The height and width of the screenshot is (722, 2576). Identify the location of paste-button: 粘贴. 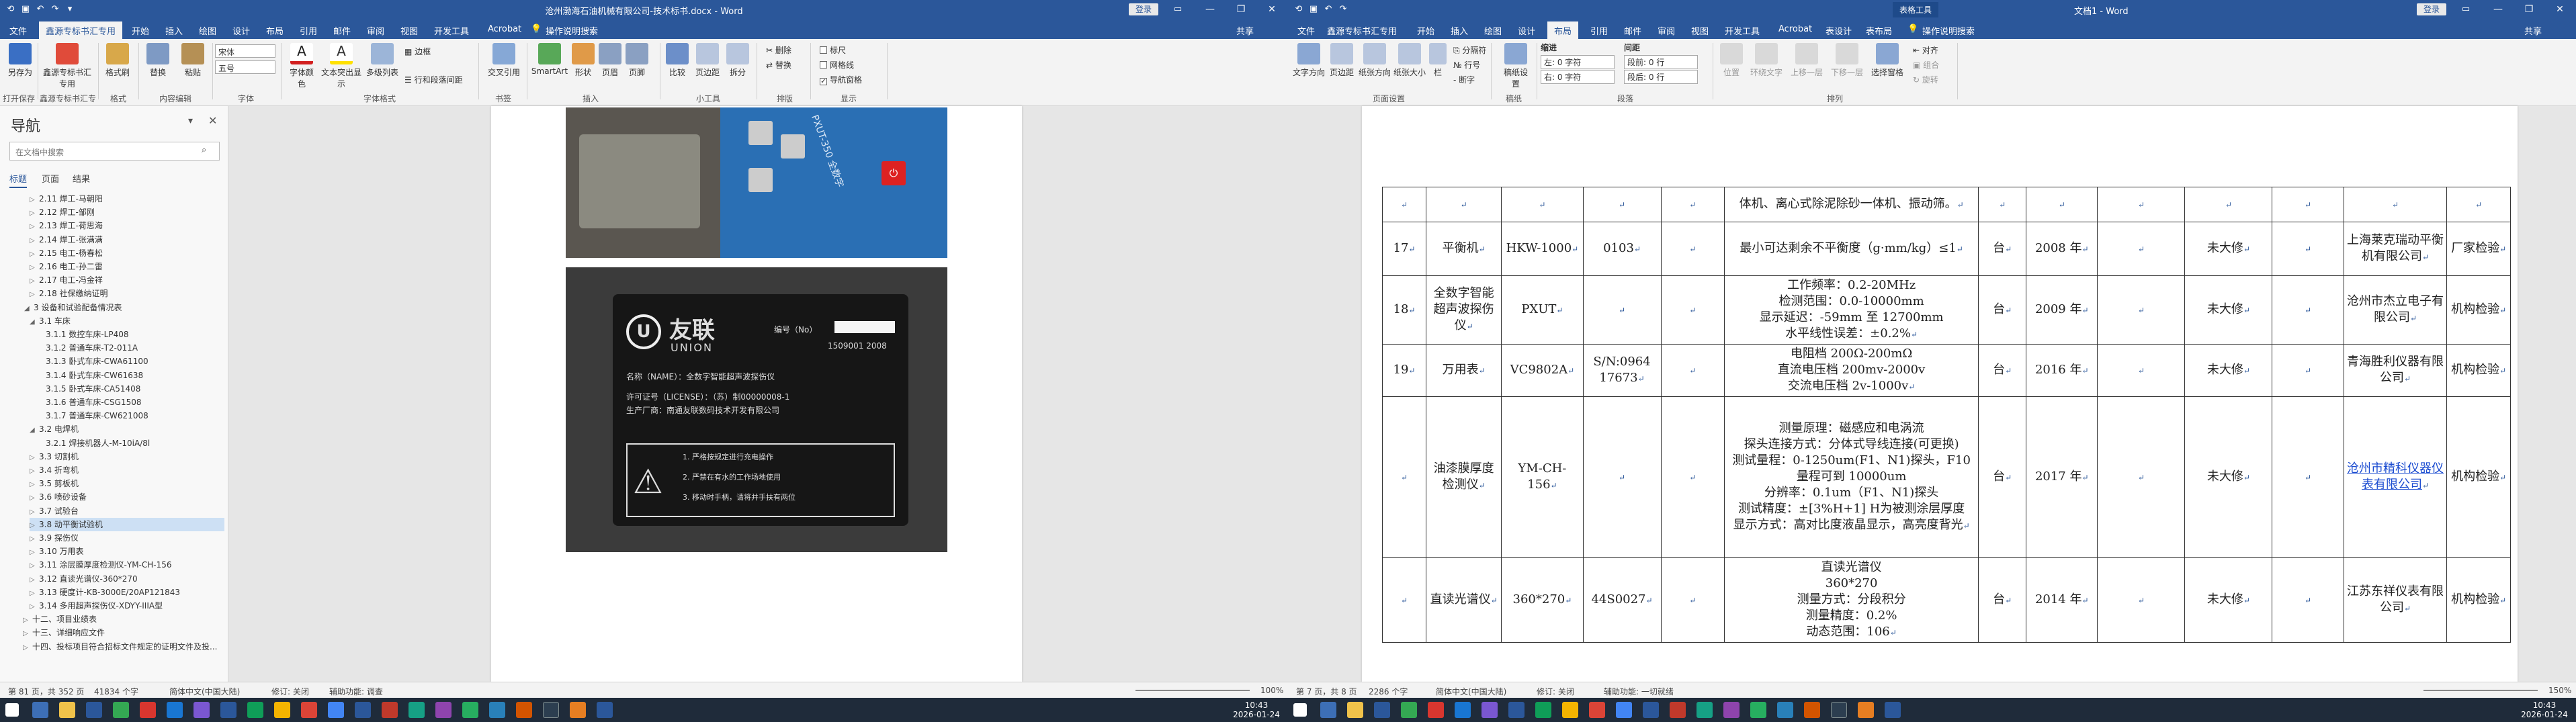
(193, 61).